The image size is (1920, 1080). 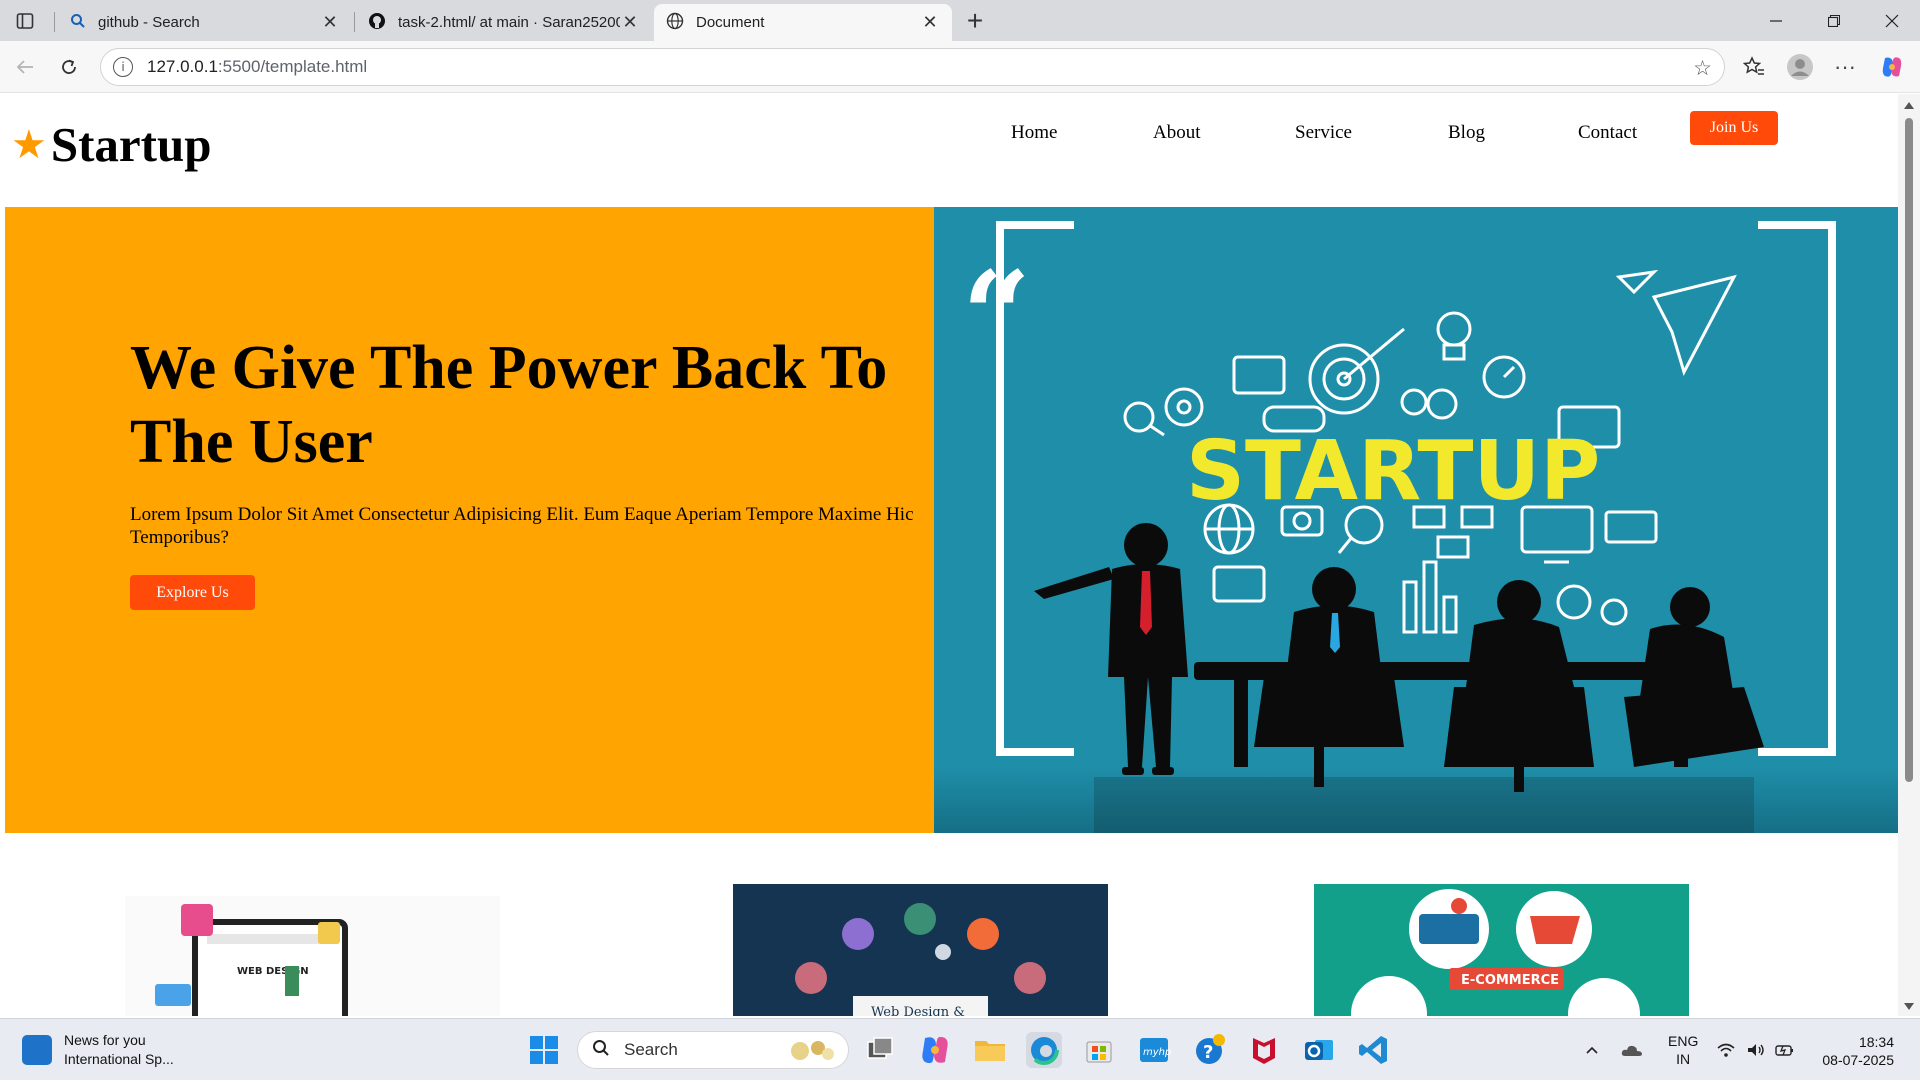 What do you see at coordinates (1632, 1049) in the screenshot?
I see `onedrive-icon` at bounding box center [1632, 1049].